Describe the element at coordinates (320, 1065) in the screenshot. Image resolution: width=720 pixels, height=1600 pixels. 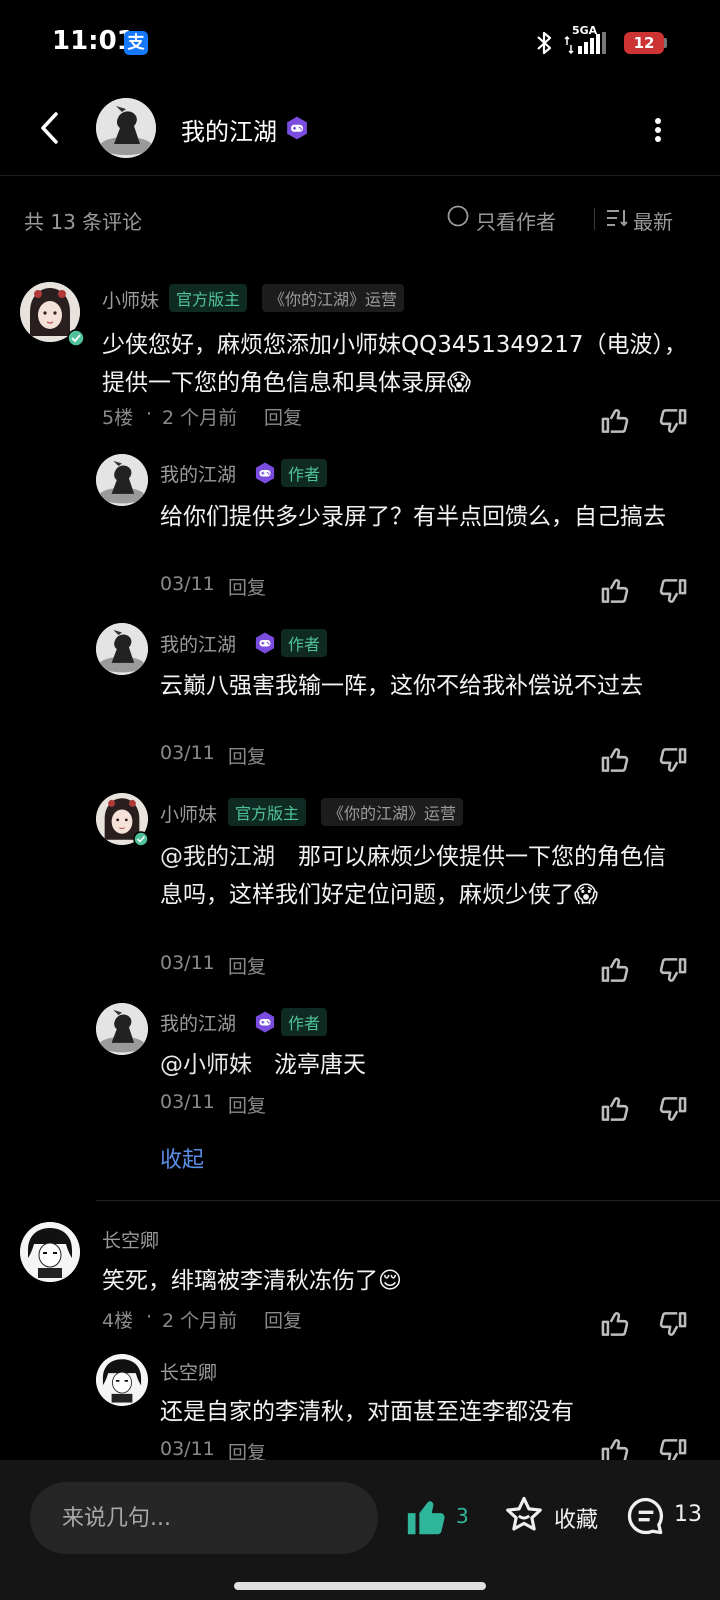
I see `reply-text: 泷亭唐天` at that location.